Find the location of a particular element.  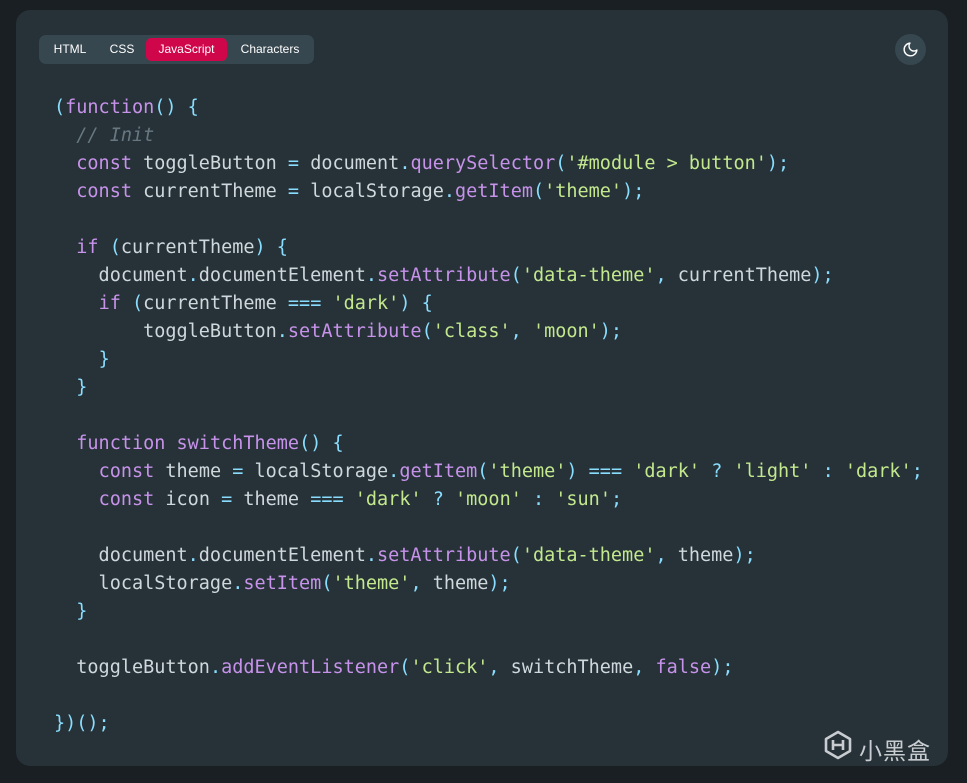

code-token-string: 'light' is located at coordinates (772, 471).